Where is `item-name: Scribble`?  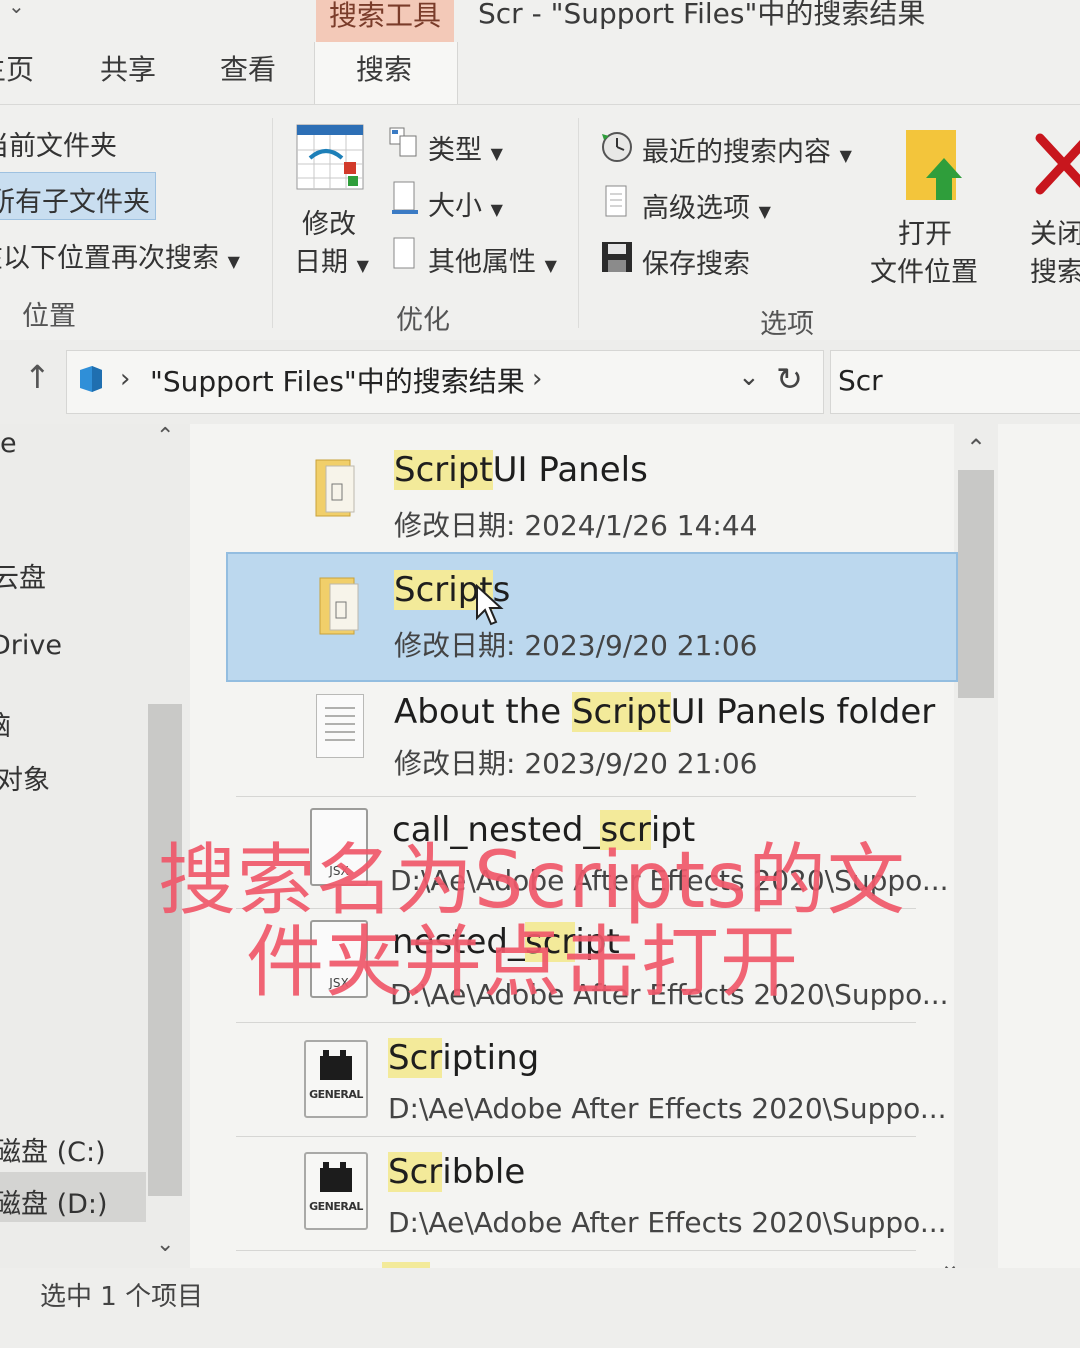
item-name: Scribble is located at coordinates (456, 1172).